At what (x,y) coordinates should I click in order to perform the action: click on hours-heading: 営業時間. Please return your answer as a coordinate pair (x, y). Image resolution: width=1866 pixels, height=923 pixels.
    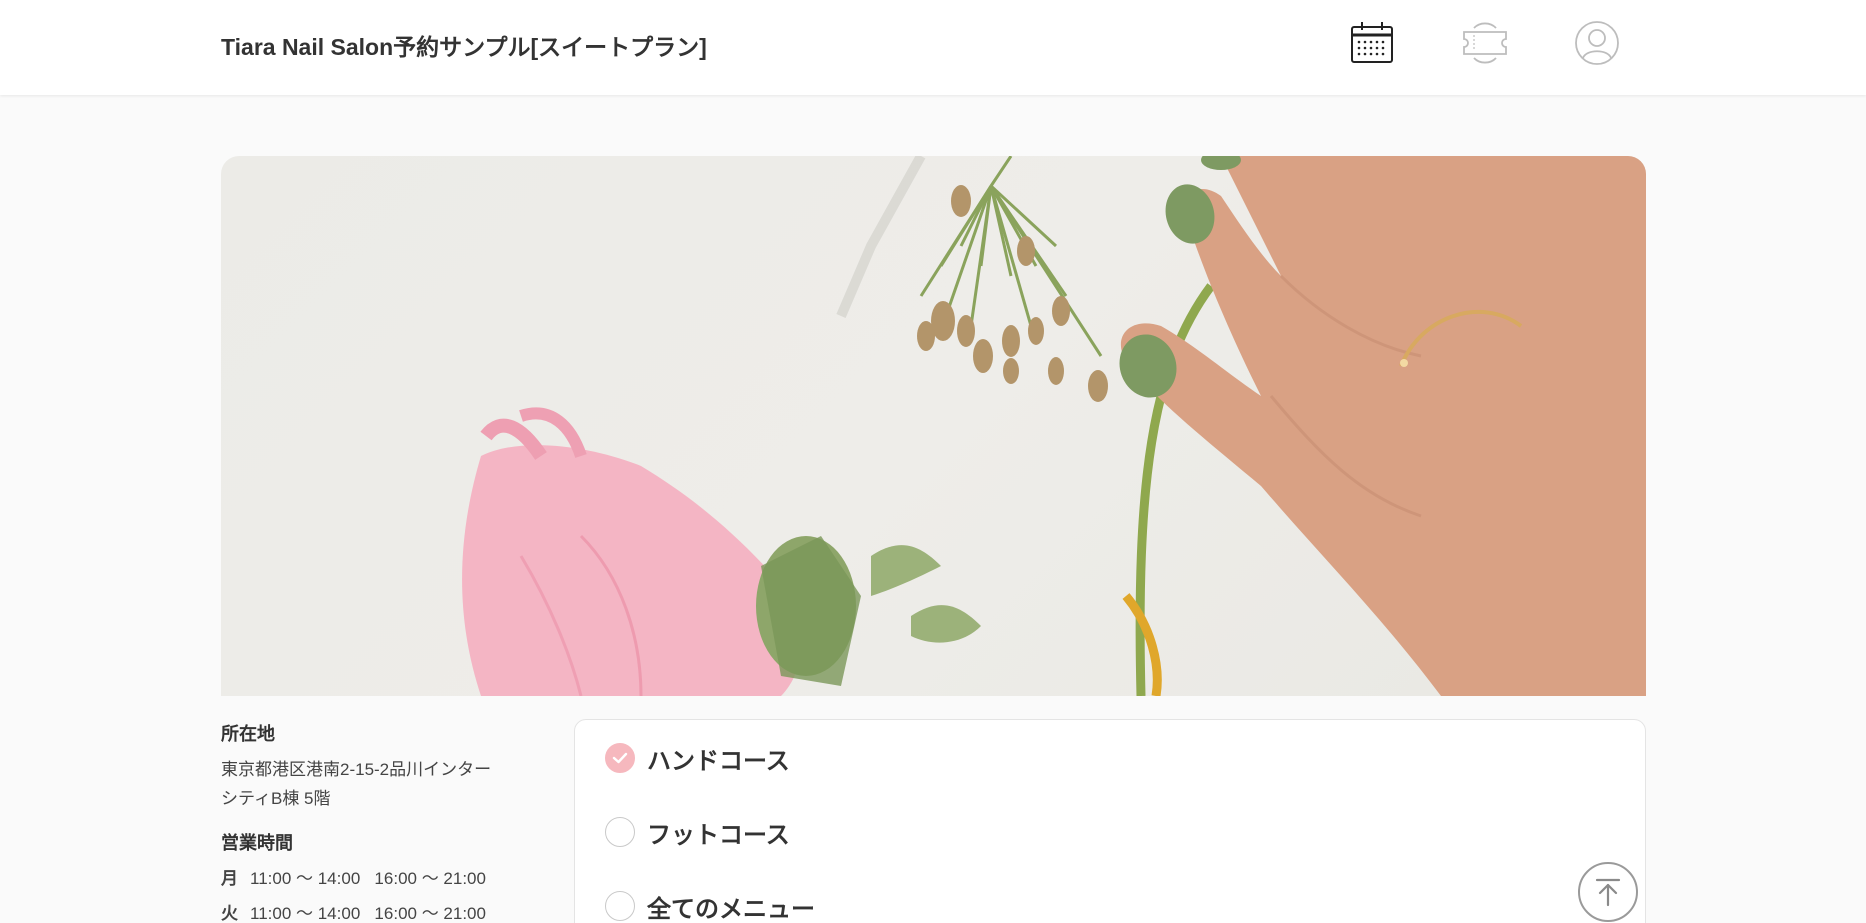
    Looking at the image, I should click on (257, 843).